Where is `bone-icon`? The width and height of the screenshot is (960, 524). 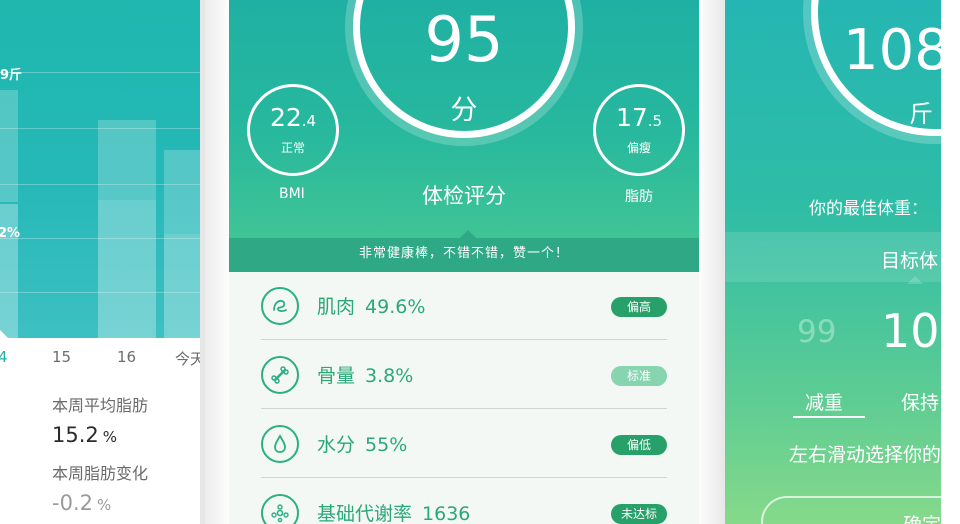 bone-icon is located at coordinates (280, 375).